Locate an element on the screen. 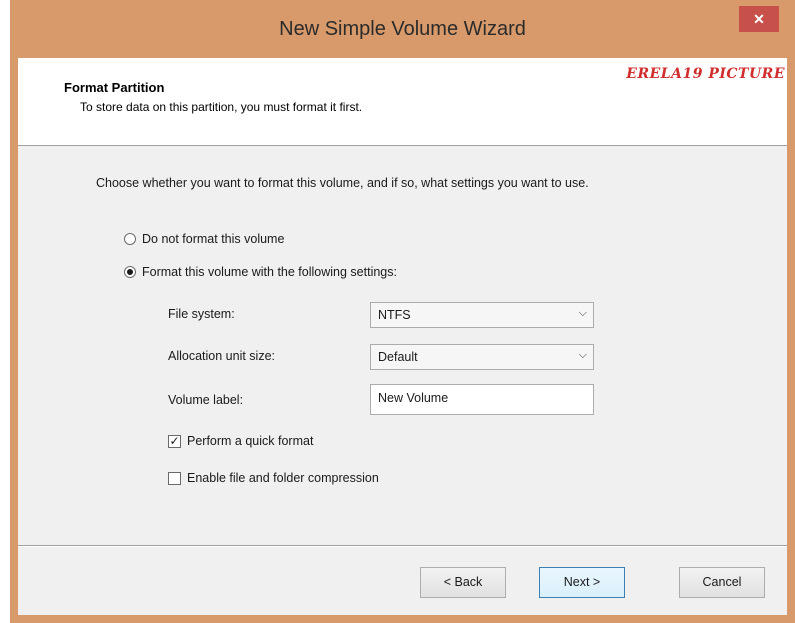 Image resolution: width=795 pixels, height=623 pixels. cancel-button: Cancel is located at coordinates (722, 582).